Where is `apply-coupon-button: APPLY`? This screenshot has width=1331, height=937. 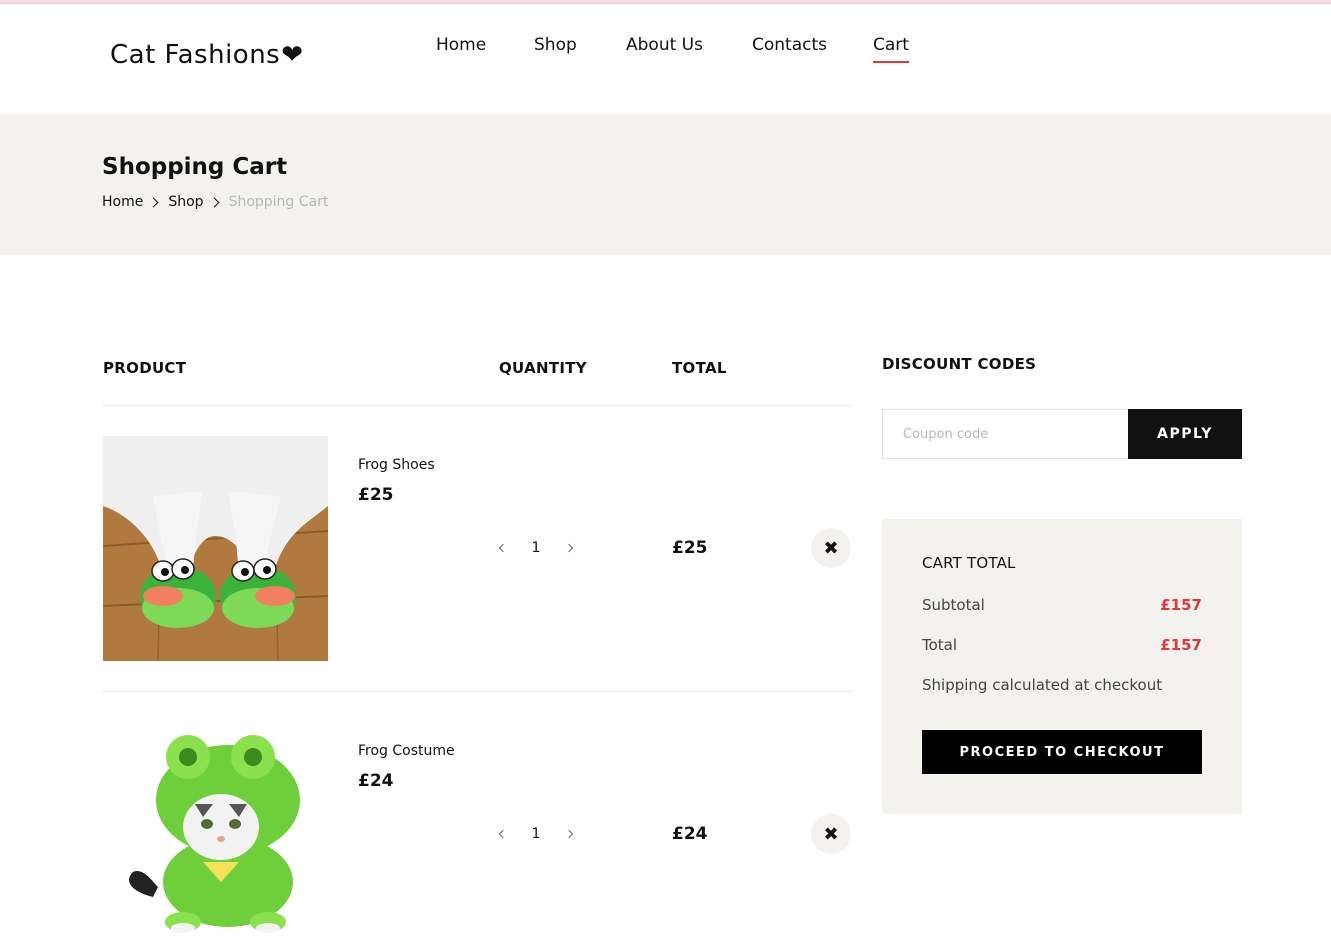 apply-coupon-button: APPLY is located at coordinates (1185, 434).